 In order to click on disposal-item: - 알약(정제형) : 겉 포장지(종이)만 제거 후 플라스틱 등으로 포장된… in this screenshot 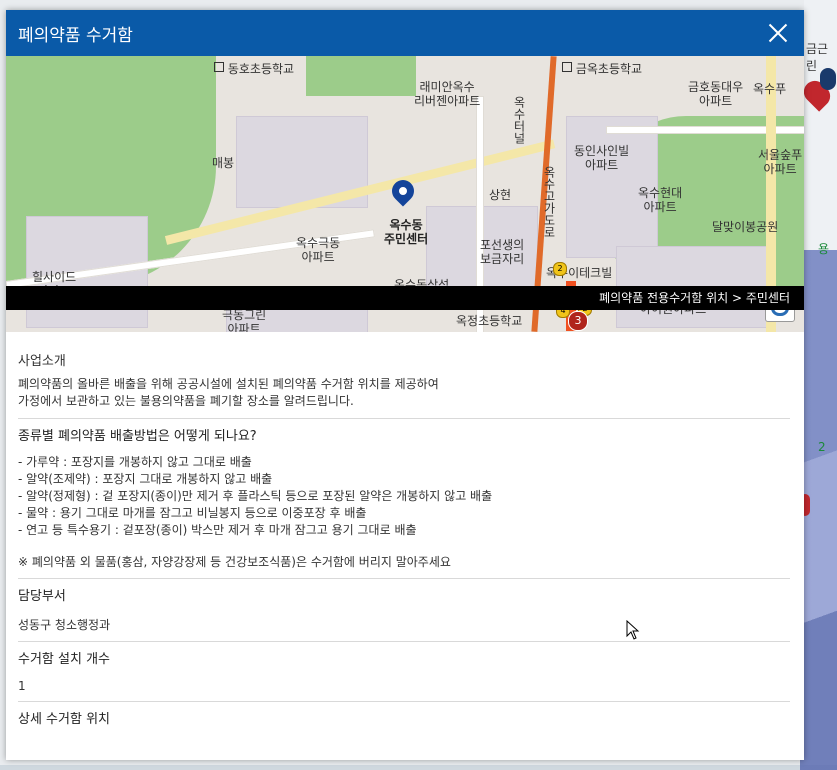, I will do `click(255, 496)`.